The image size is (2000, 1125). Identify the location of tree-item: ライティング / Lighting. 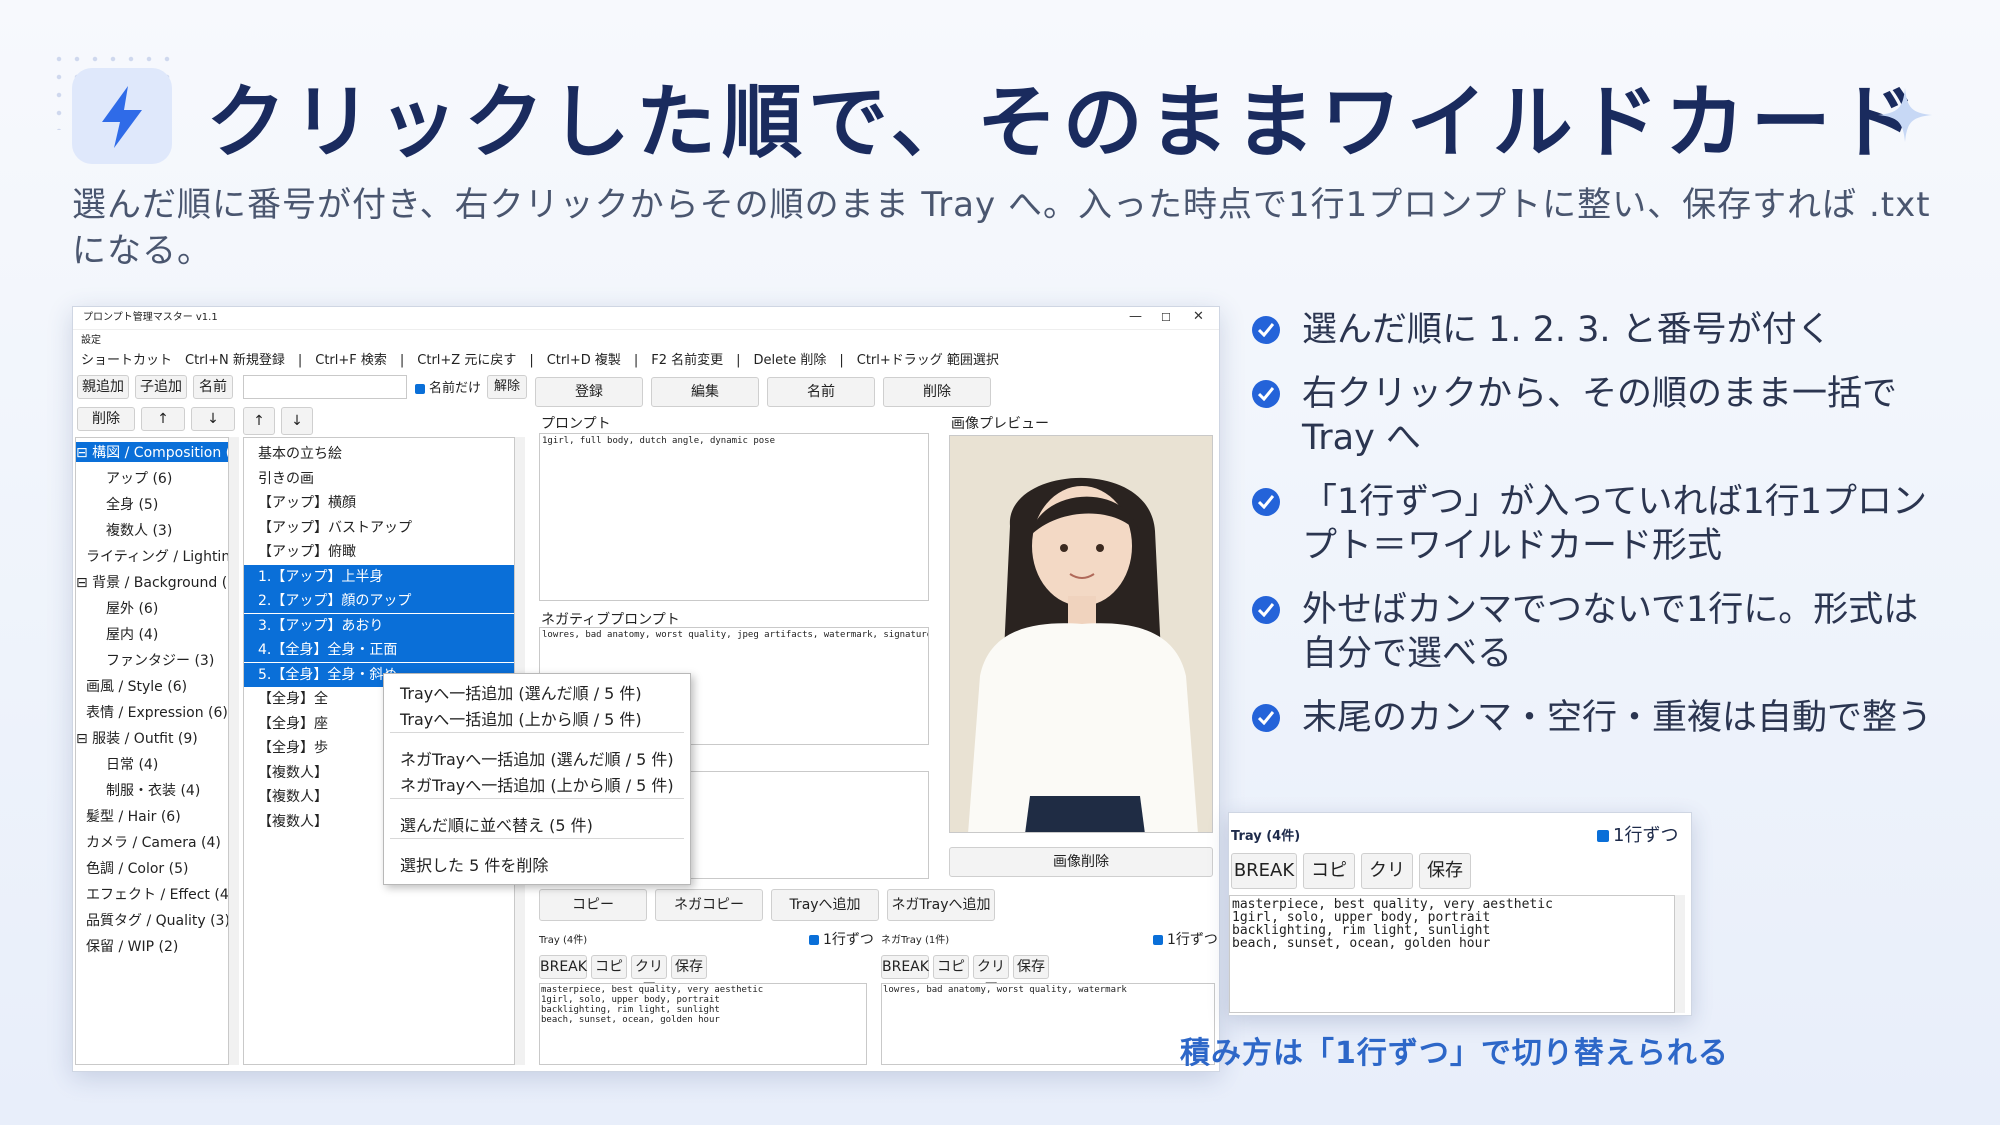
(157, 556).